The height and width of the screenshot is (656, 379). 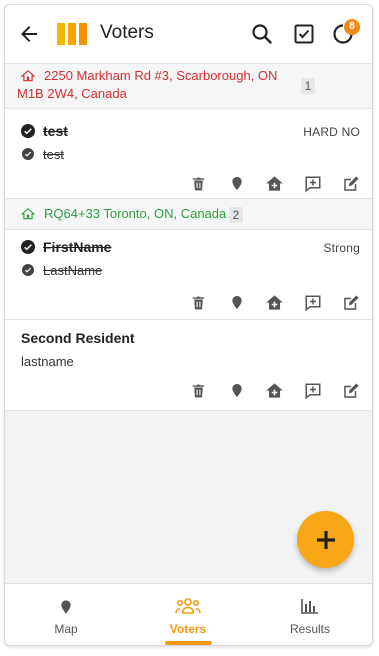 I want to click on search-icon, so click(x=262, y=34).